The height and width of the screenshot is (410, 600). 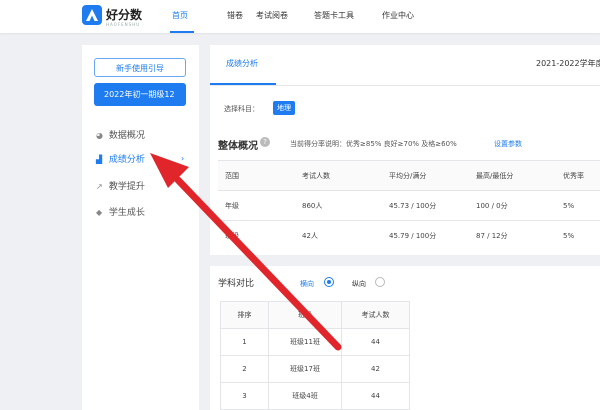 What do you see at coordinates (305, 369) in the screenshot?
I see `table-cell: 班级17班` at bounding box center [305, 369].